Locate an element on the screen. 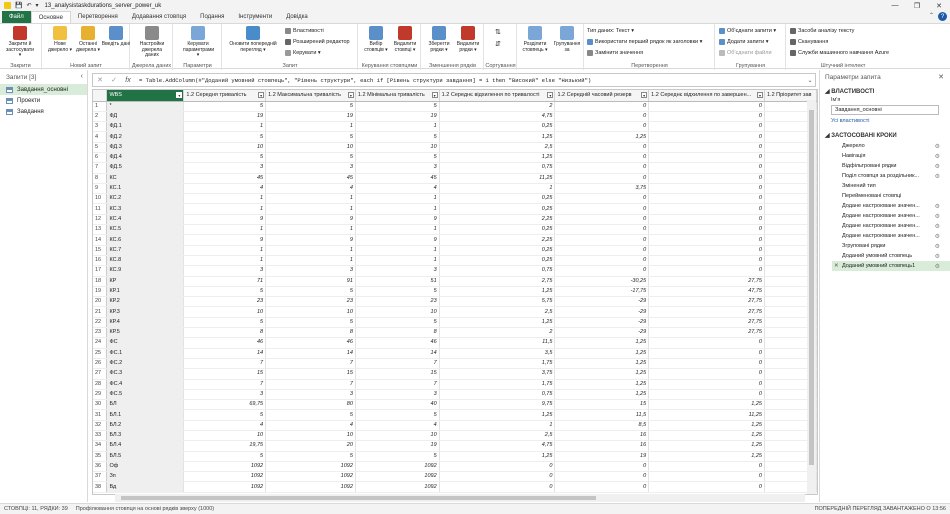 This screenshot has height=514, width=950. table-row: 20 КР.2 23 23 23 5,75 -29 27,75 is located at coordinates (455, 302).